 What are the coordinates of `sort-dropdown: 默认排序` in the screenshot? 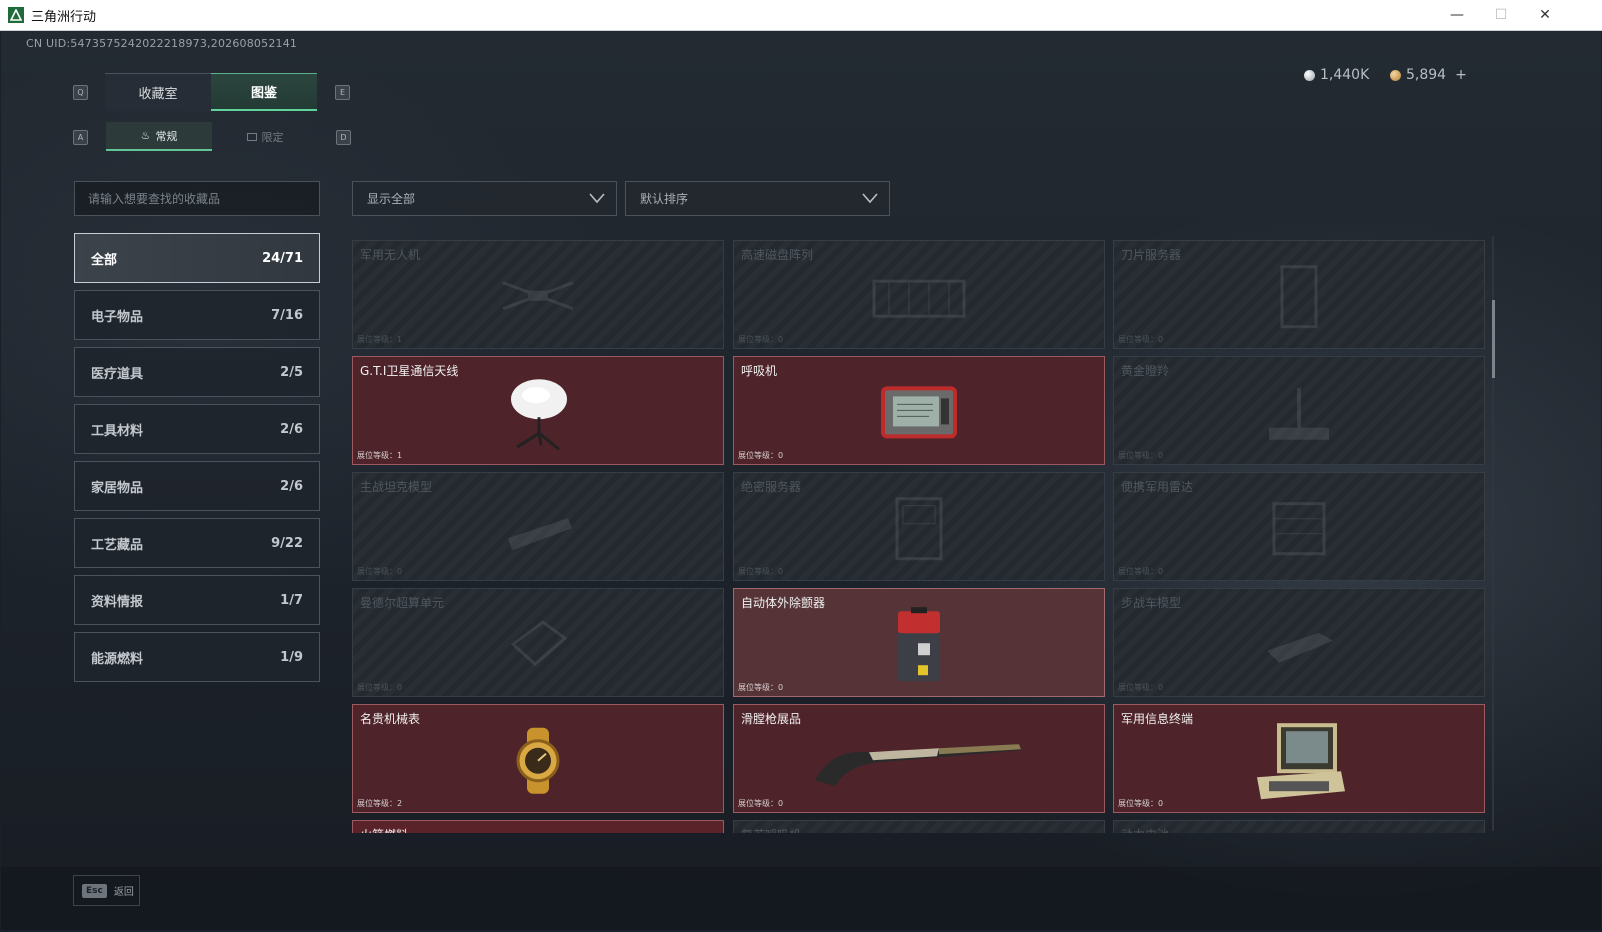 It's located at (757, 198).